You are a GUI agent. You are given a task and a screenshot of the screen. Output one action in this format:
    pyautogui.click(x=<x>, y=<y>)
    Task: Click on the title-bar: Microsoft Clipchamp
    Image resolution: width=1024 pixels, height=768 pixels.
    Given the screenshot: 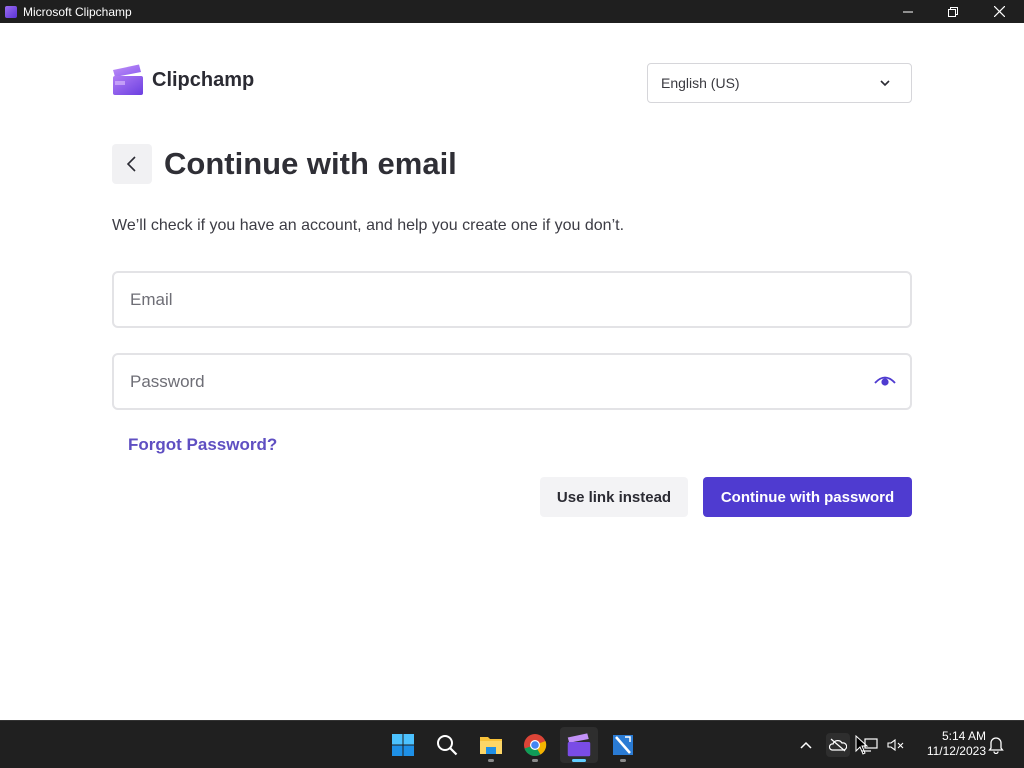 What is the action you would take?
    pyautogui.click(x=512, y=11)
    